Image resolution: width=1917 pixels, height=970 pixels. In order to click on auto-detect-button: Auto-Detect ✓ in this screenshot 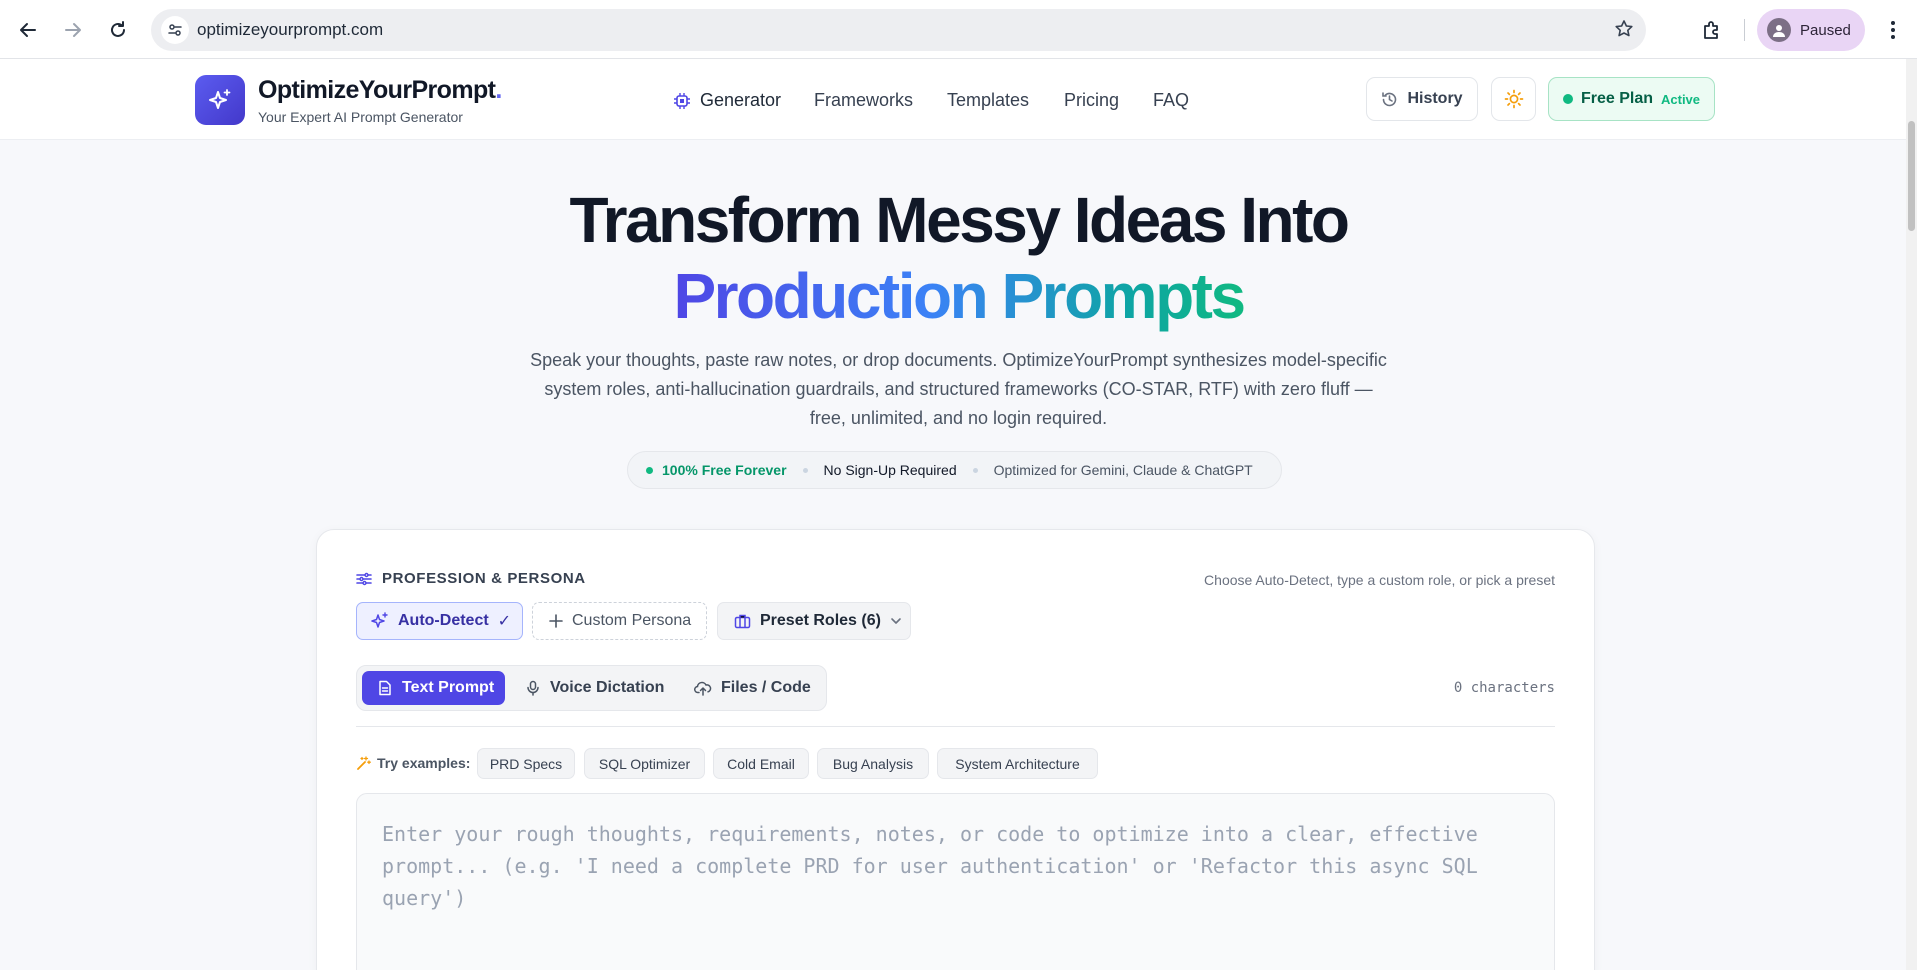, I will do `click(439, 621)`.